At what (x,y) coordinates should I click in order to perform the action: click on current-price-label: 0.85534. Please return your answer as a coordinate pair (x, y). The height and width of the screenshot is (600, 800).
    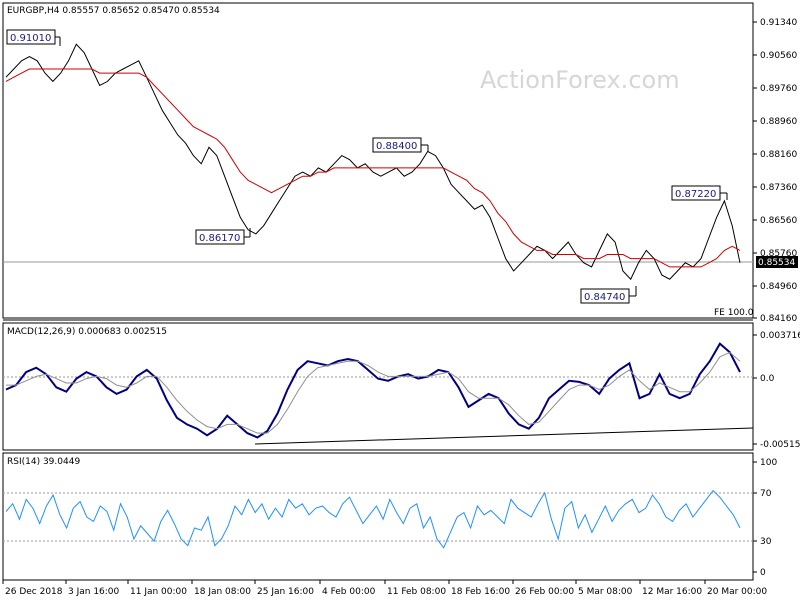
    Looking at the image, I should click on (776, 263).